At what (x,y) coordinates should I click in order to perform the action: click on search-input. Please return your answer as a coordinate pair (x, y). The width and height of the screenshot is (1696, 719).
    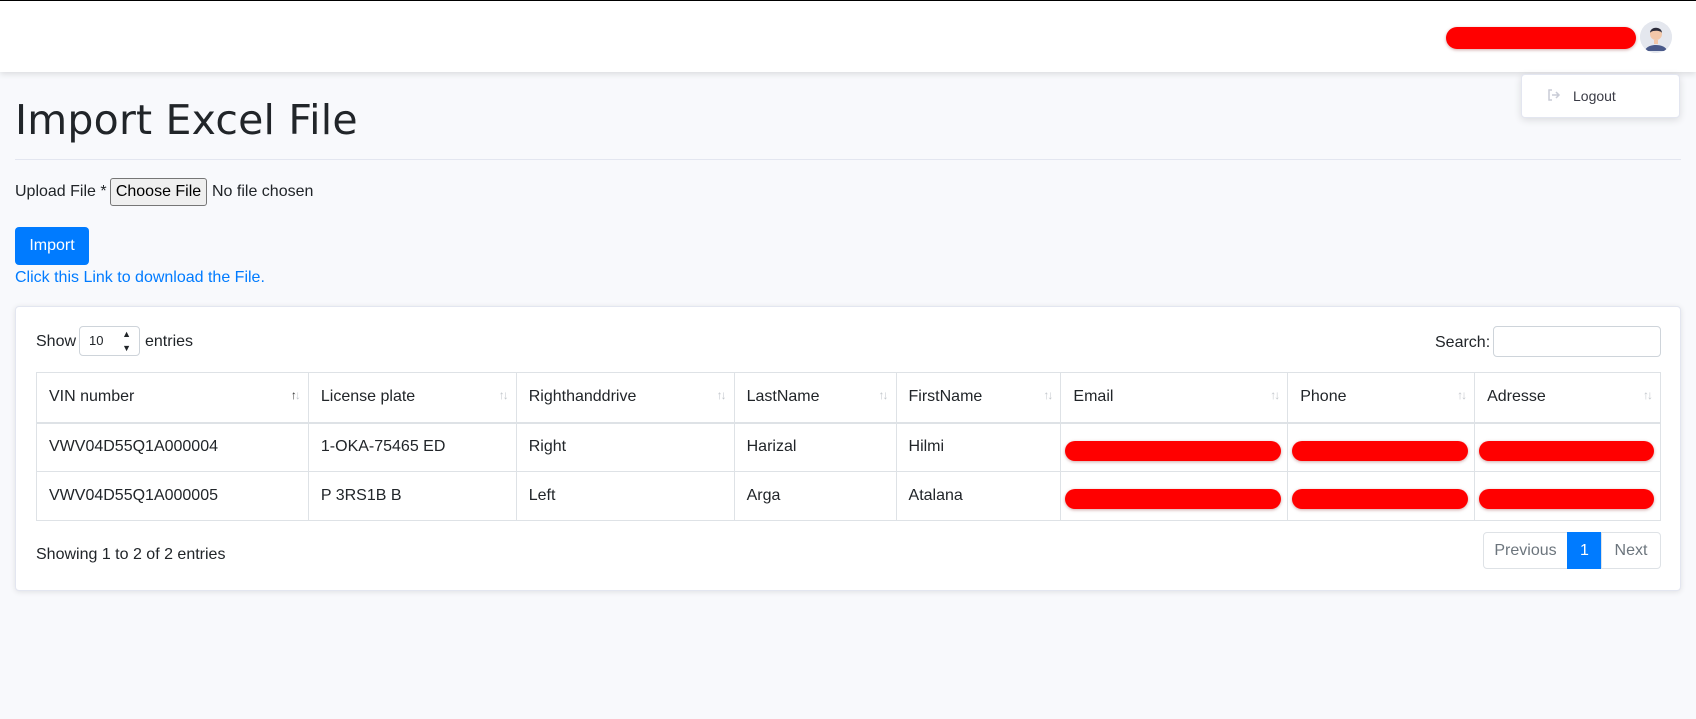
    Looking at the image, I should click on (1577, 341).